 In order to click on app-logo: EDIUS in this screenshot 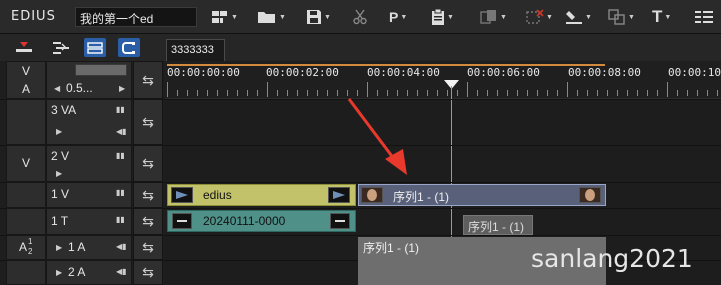, I will do `click(33, 16)`.